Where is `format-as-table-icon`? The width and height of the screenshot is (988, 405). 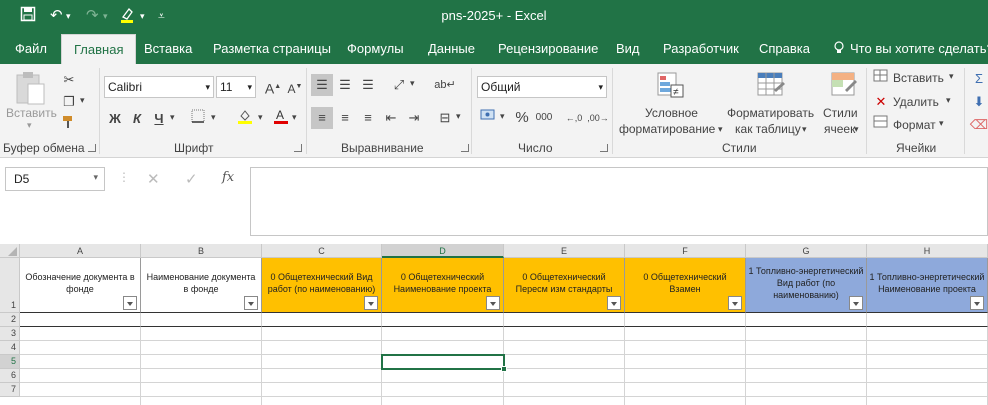 format-as-table-icon is located at coordinates (771, 86).